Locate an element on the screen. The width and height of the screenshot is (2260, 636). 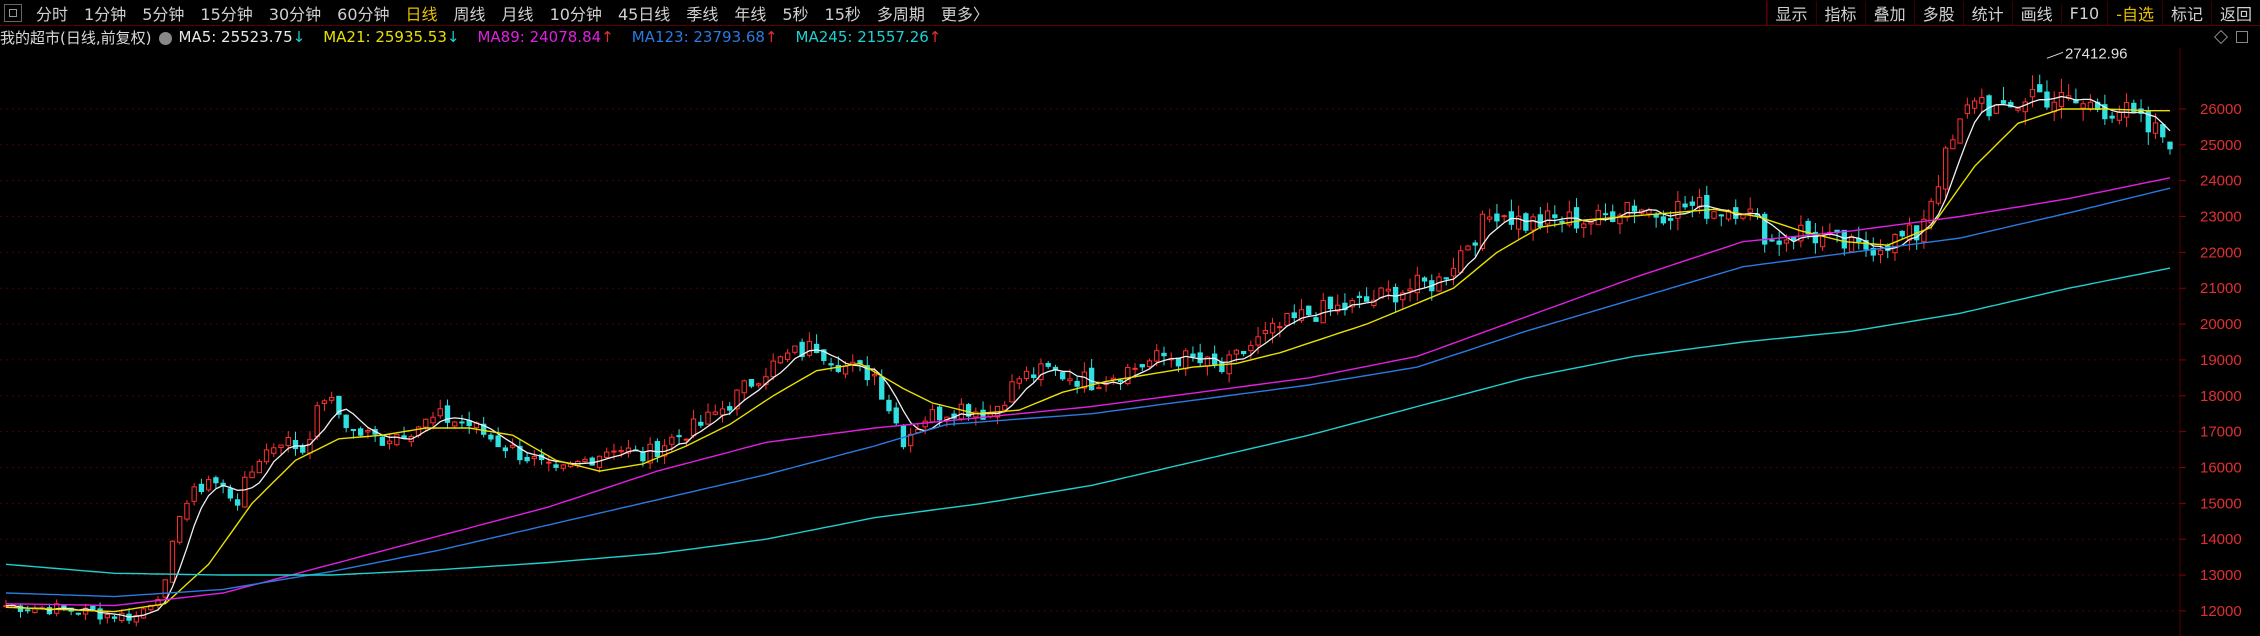
function-button: 显示 is located at coordinates (1791, 13).